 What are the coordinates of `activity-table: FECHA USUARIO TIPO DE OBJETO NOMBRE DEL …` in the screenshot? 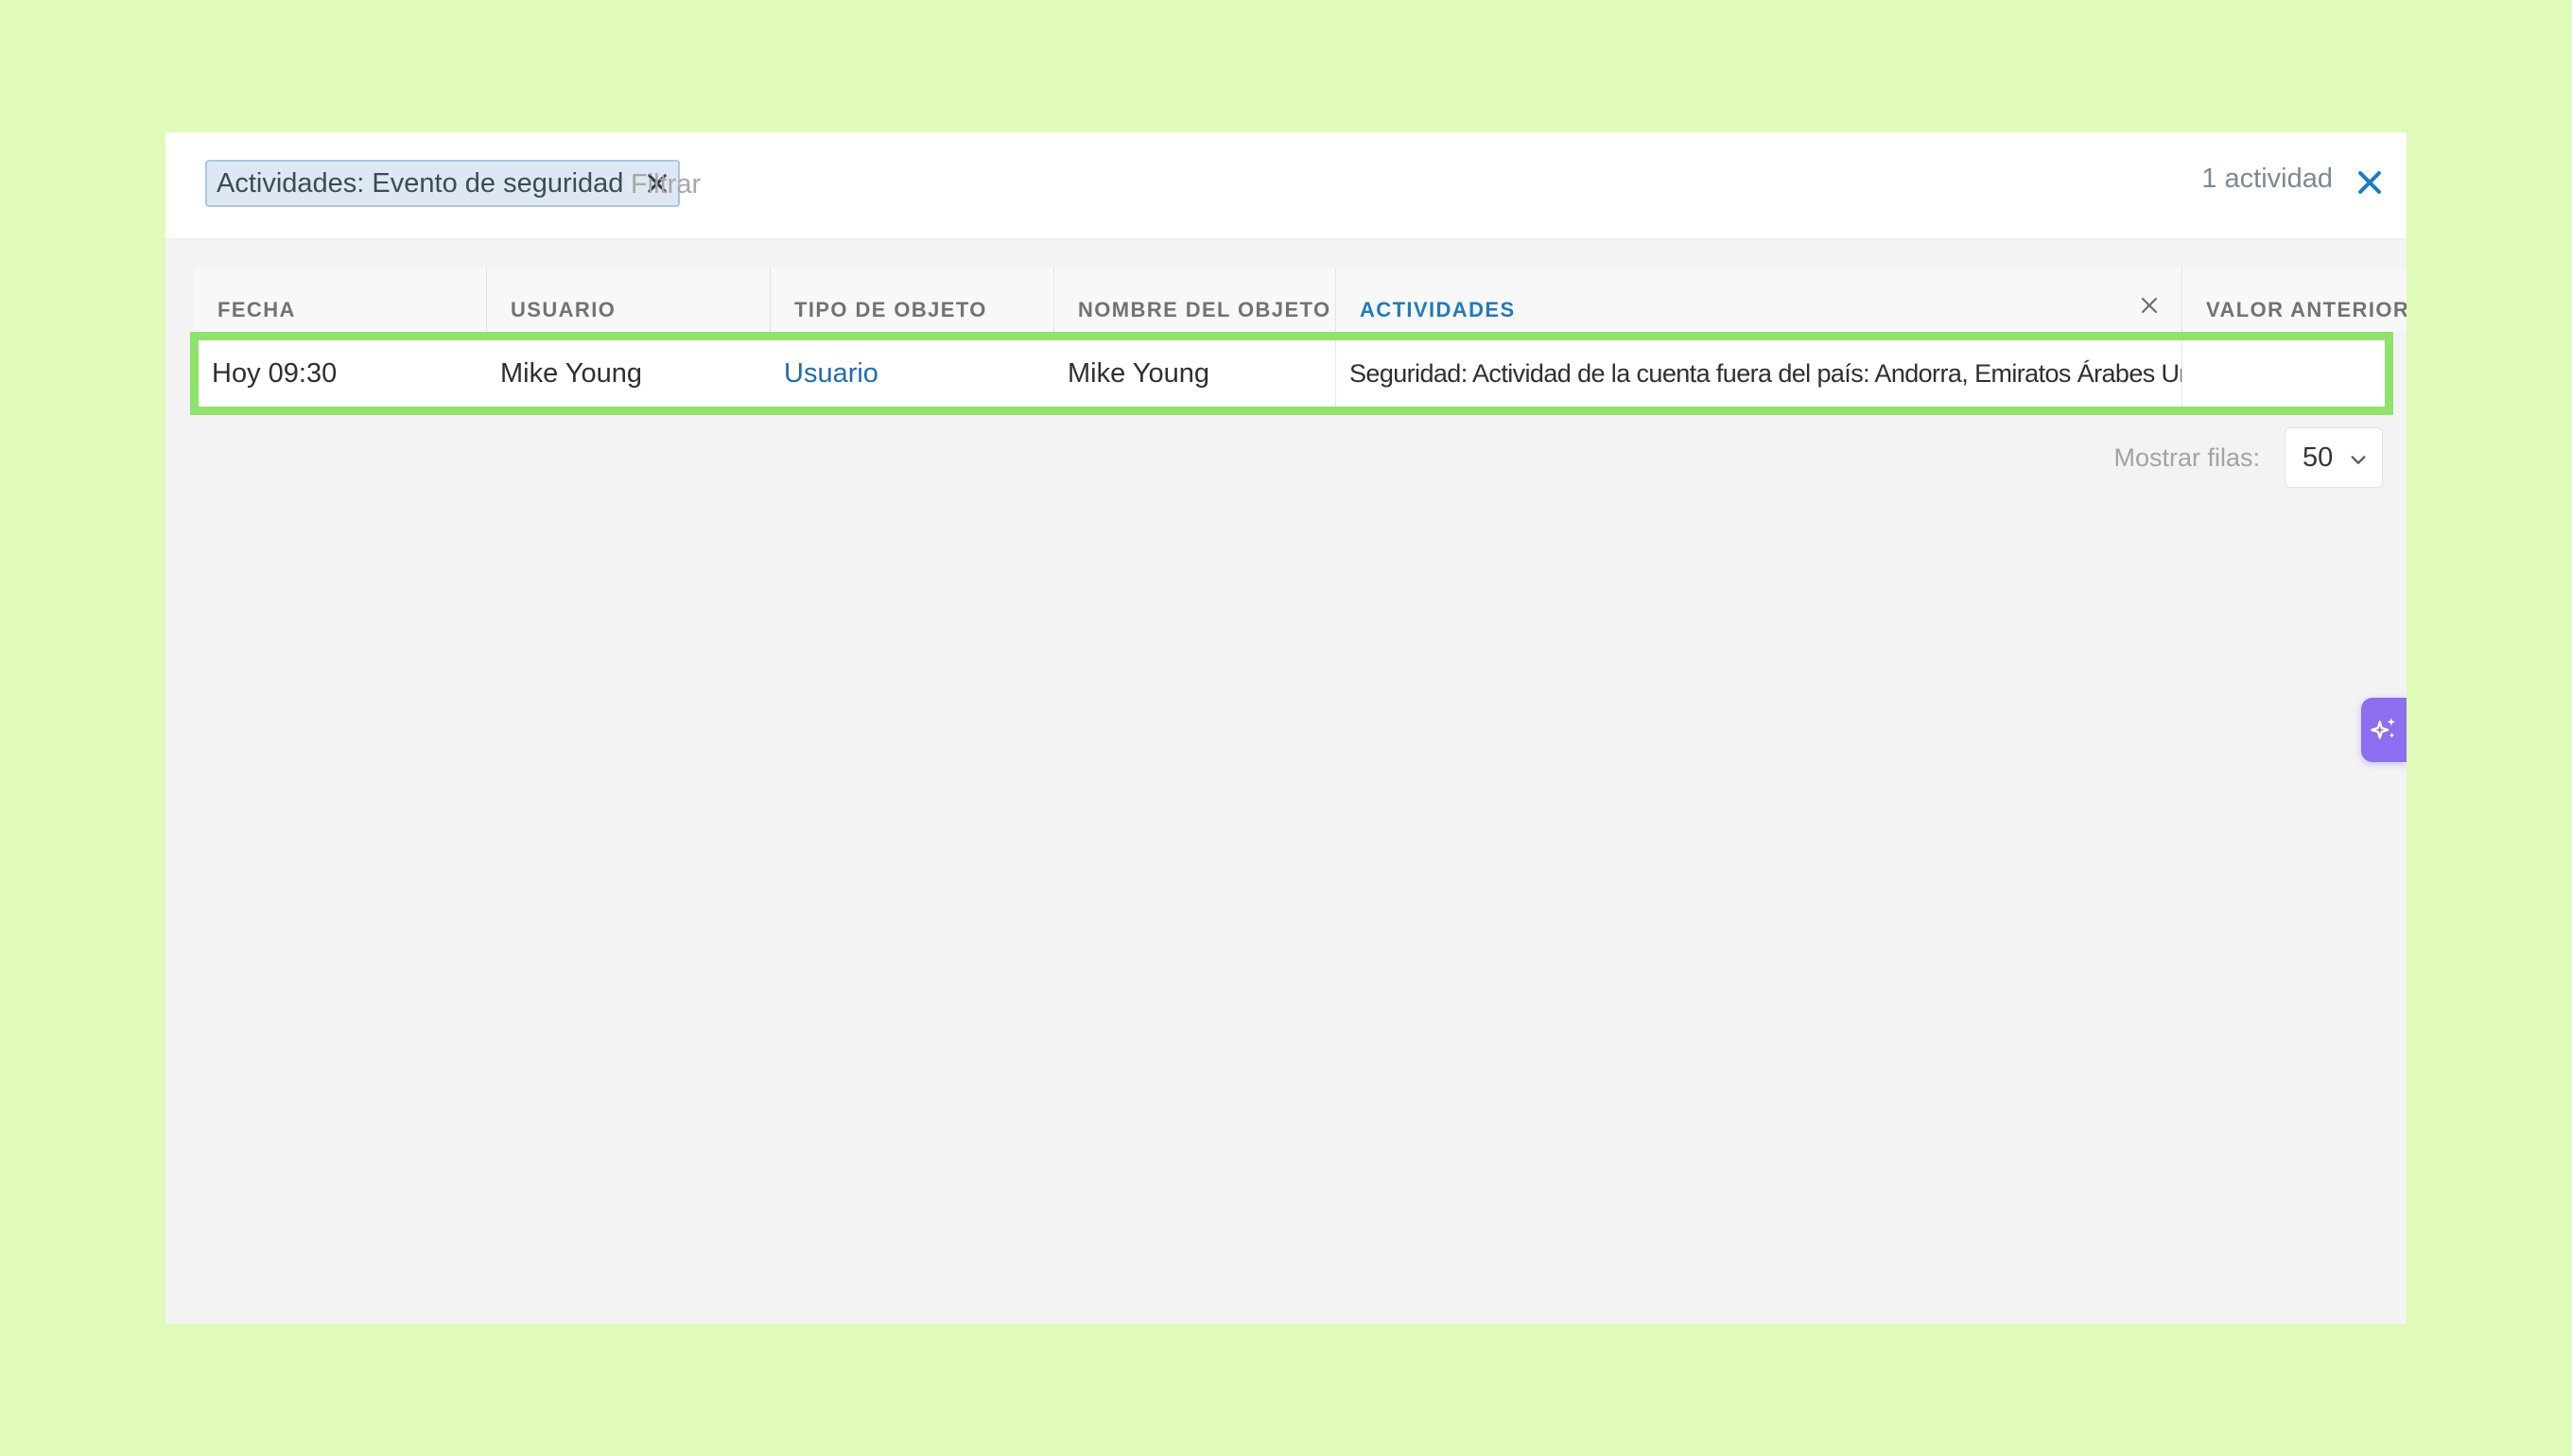 It's located at (1298, 341).